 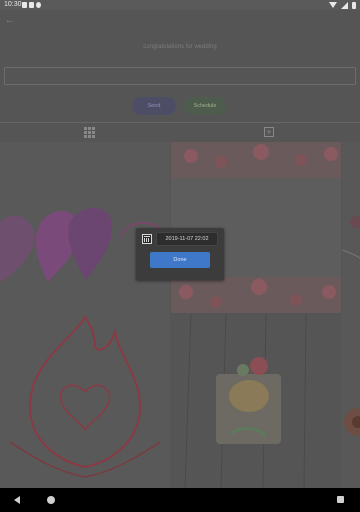 What do you see at coordinates (89, 132) in the screenshot?
I see `grid-icon` at bounding box center [89, 132].